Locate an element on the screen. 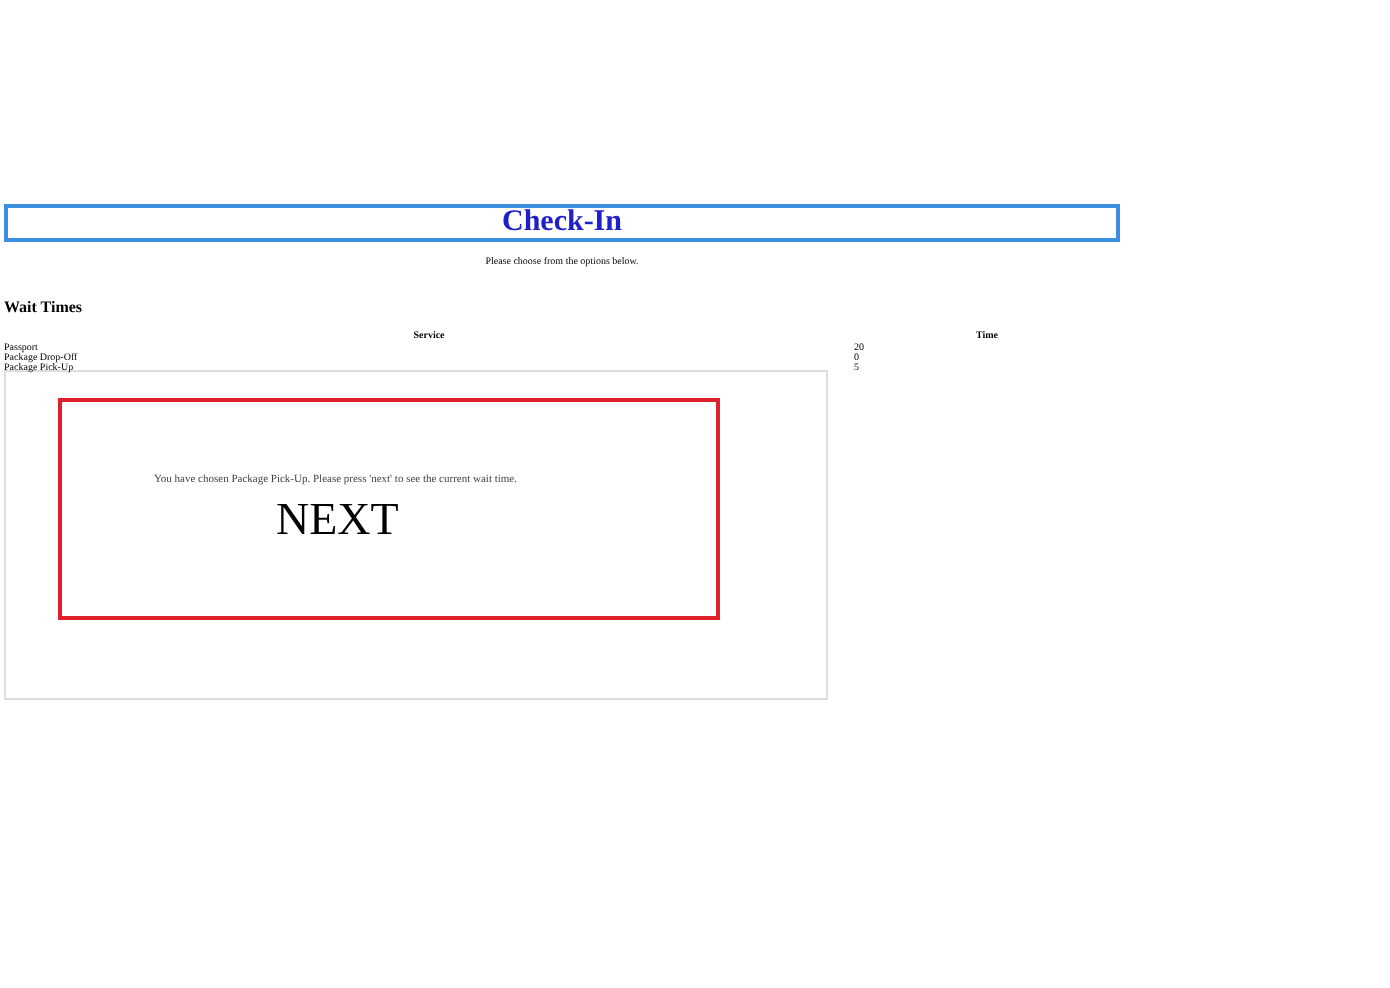  next-button: NEXT is located at coordinates (337, 520).